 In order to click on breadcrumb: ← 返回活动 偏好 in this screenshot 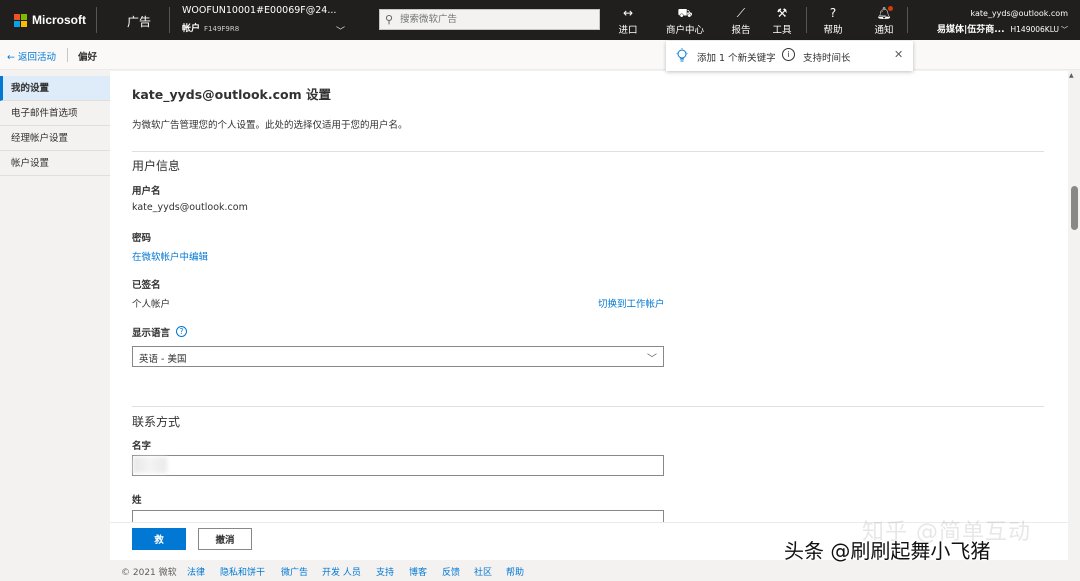, I will do `click(540, 55)`.